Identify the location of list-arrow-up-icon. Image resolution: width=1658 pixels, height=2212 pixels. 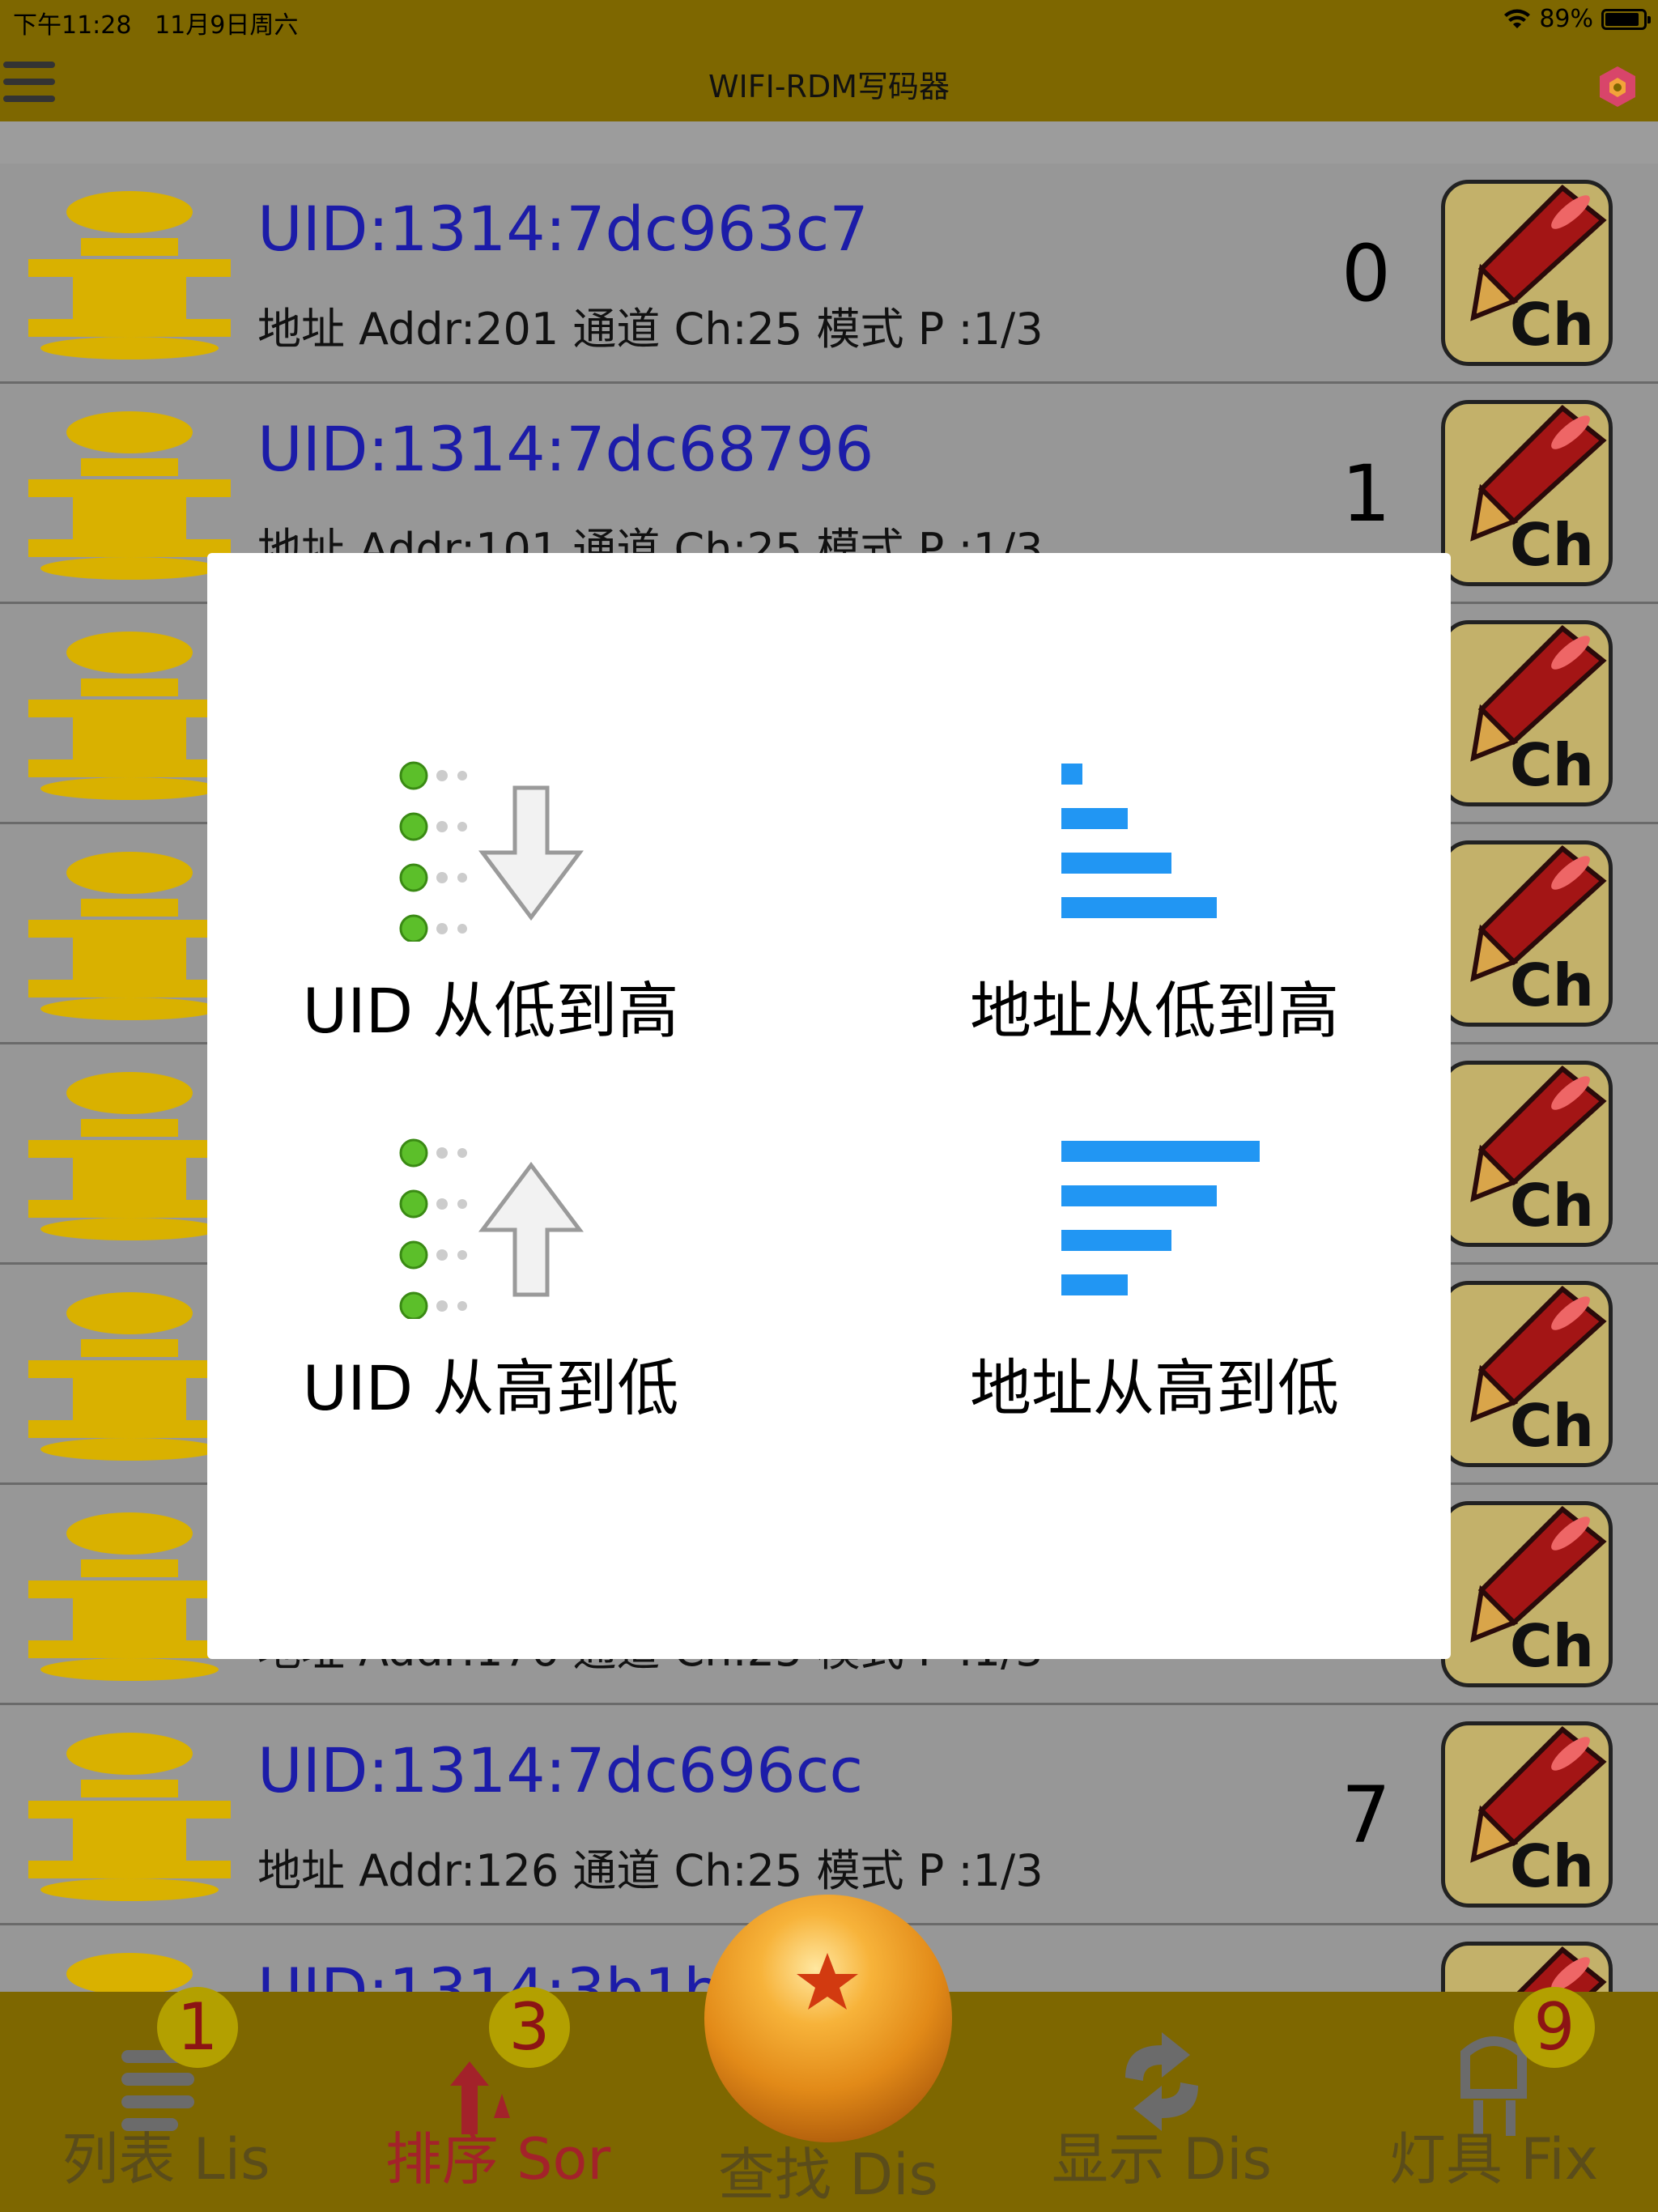
(491, 1230).